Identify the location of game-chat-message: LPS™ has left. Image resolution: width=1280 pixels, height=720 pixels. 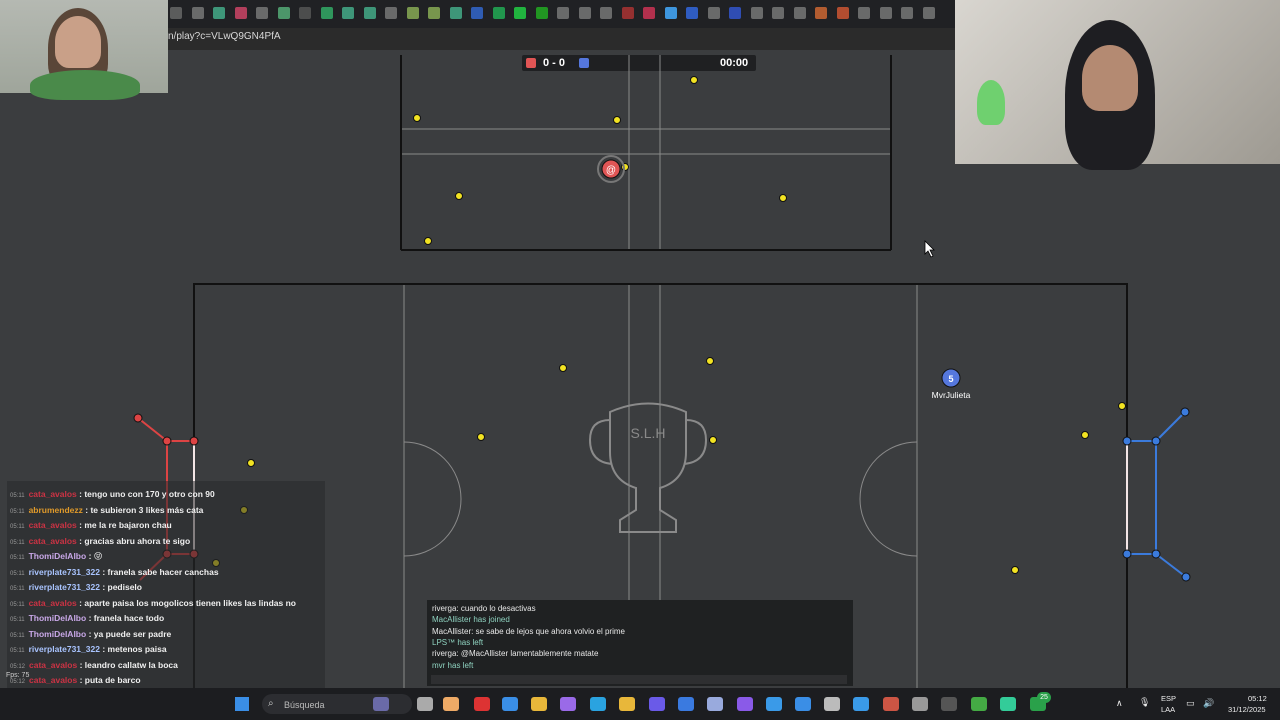
(458, 642).